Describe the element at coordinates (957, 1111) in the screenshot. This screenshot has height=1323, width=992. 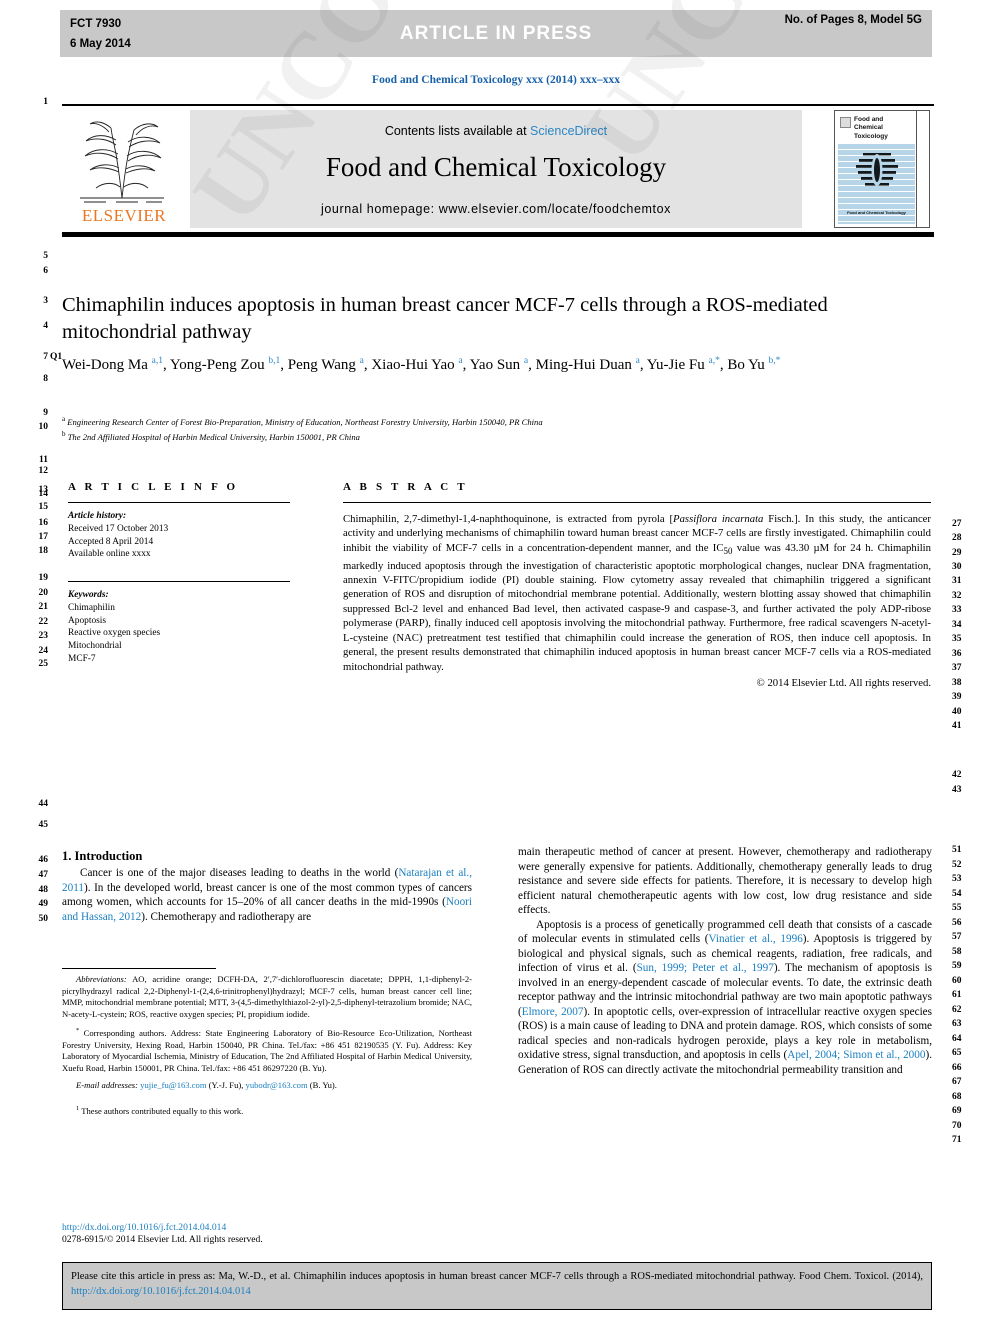
I see `line-number: 69` at that location.